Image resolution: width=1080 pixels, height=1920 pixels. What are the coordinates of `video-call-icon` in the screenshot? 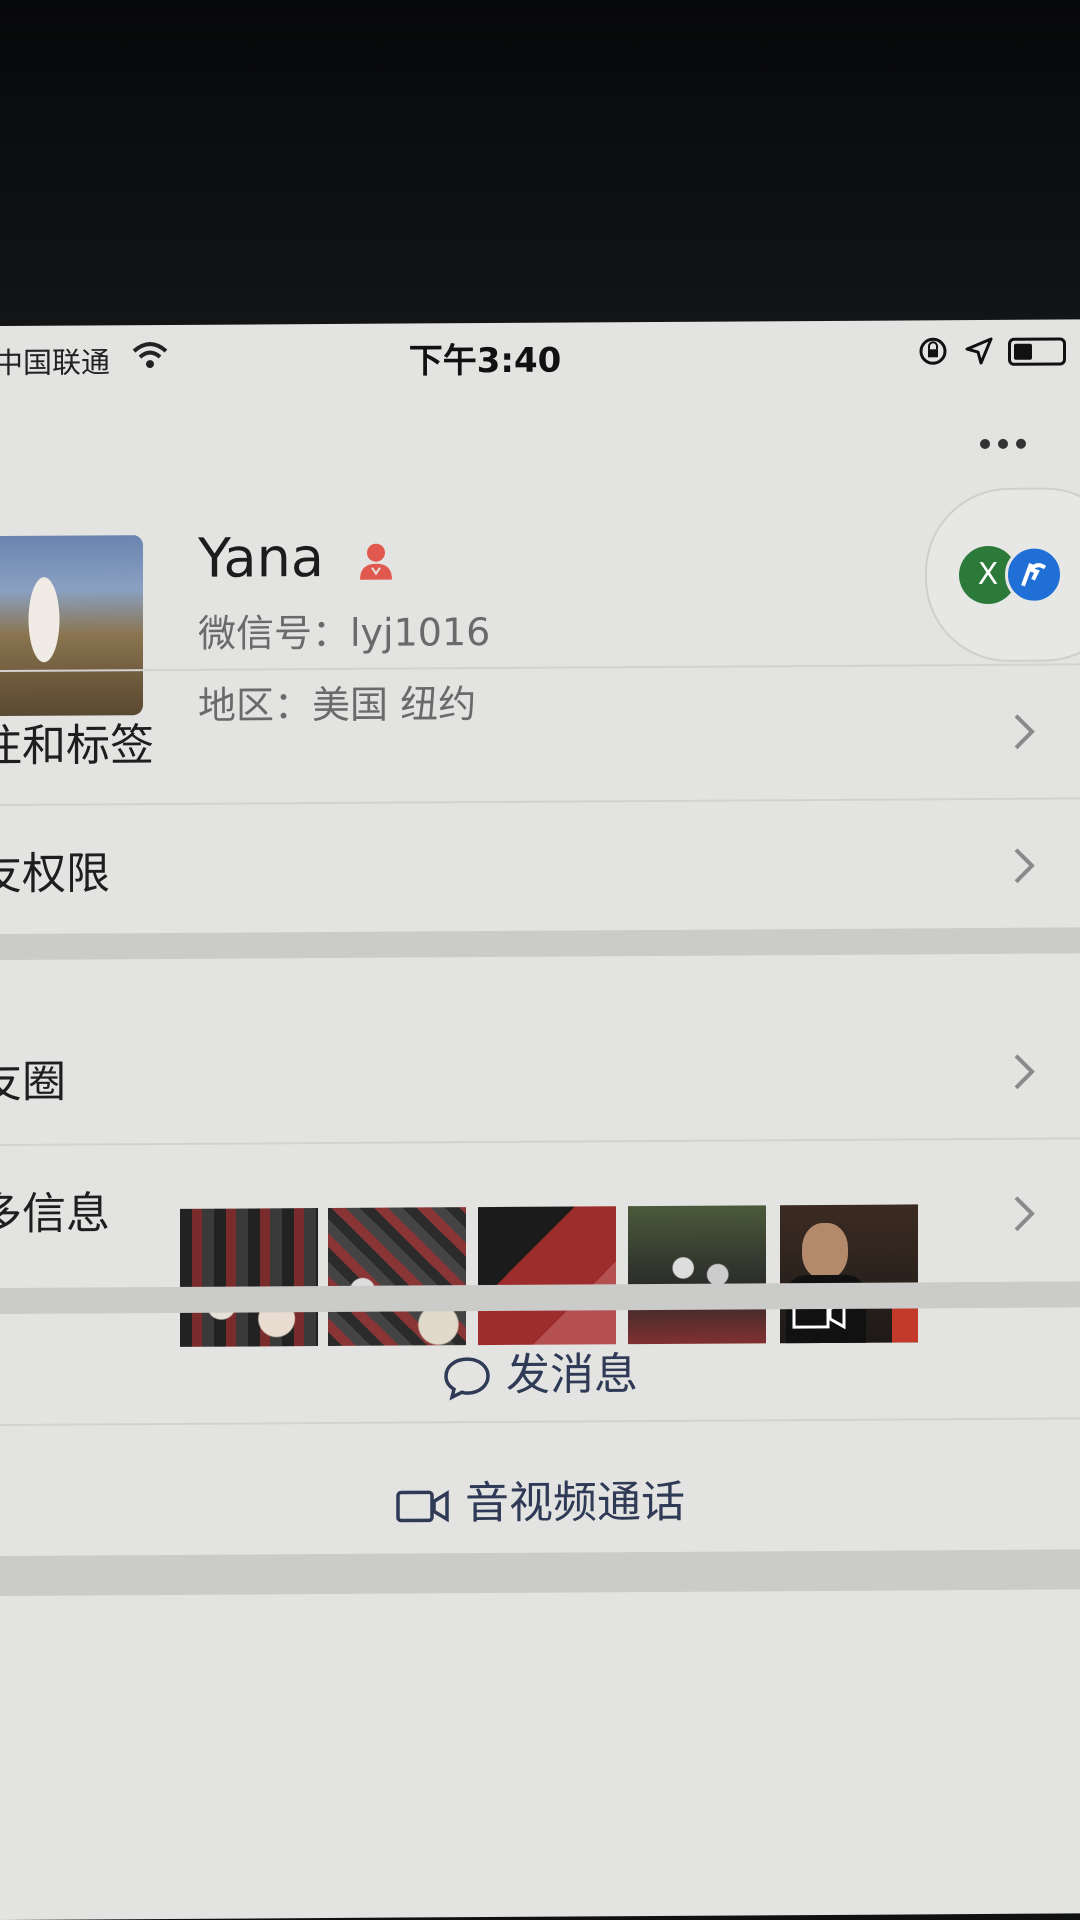 It's located at (422, 1506).